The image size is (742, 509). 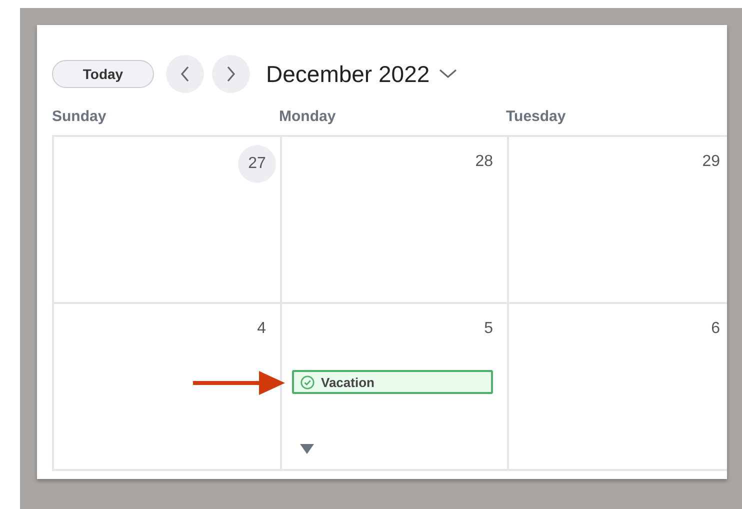 What do you see at coordinates (711, 162) in the screenshot?
I see `day-number: 29` at bounding box center [711, 162].